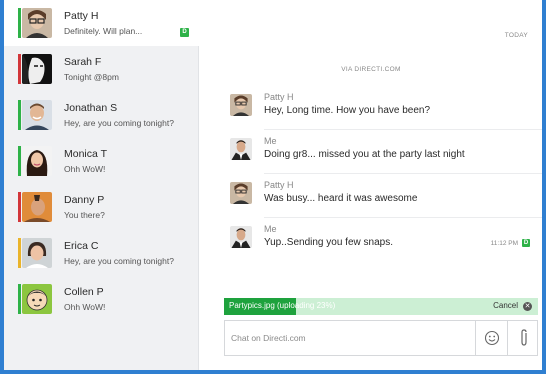  I want to click on contact-name: Jonathan S, so click(91, 108).